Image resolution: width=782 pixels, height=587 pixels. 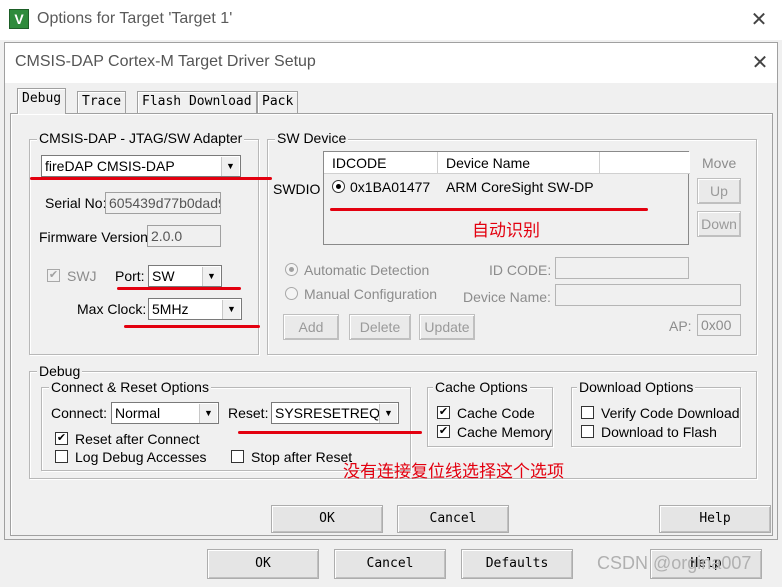 I want to click on cache-memory-checkbox: ✔, so click(x=443, y=431).